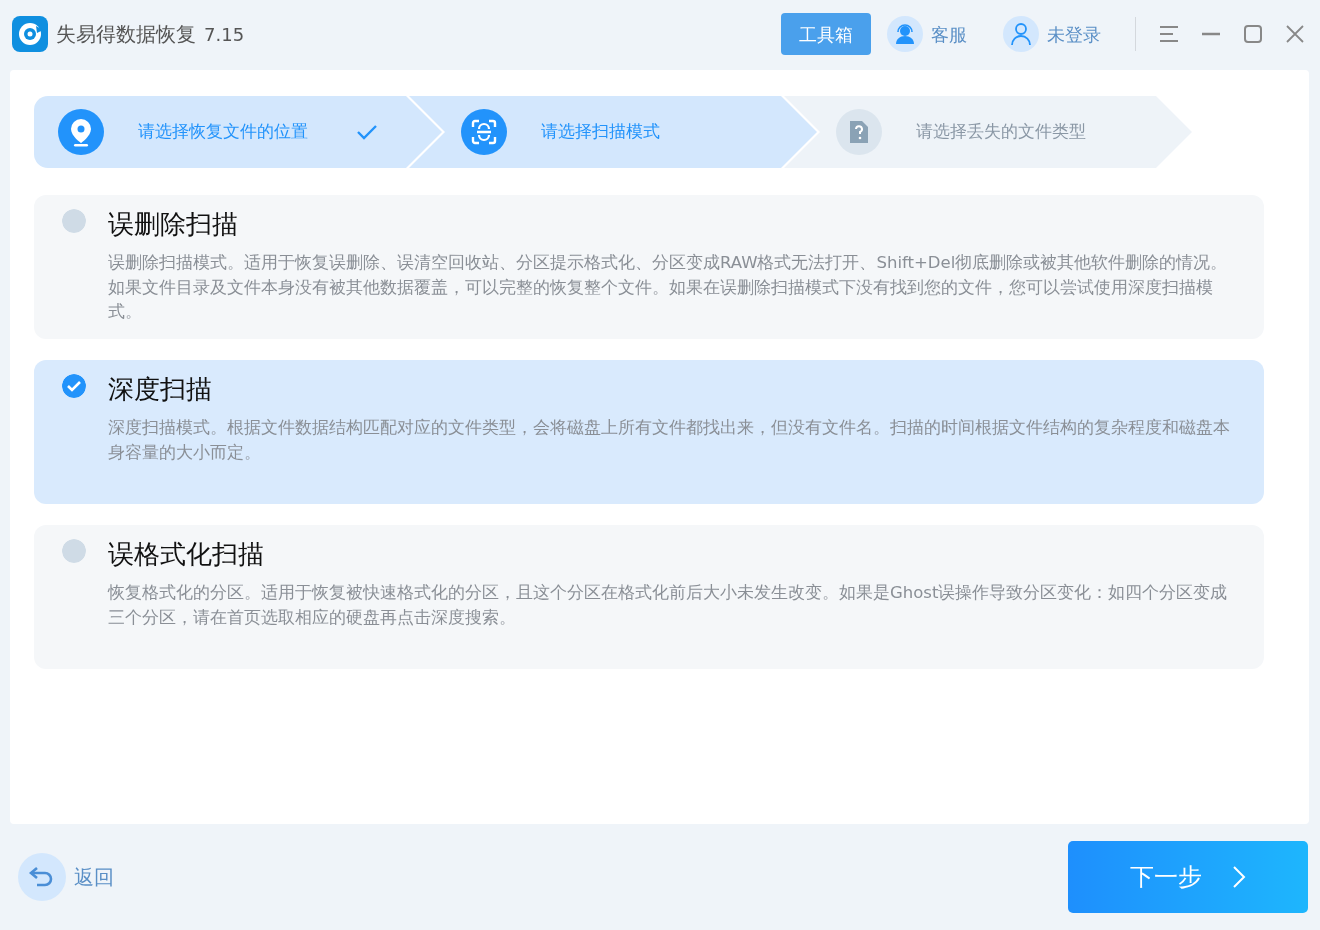  What do you see at coordinates (160, 389) in the screenshot?
I see `scan-mode-title: 深度扫描` at bounding box center [160, 389].